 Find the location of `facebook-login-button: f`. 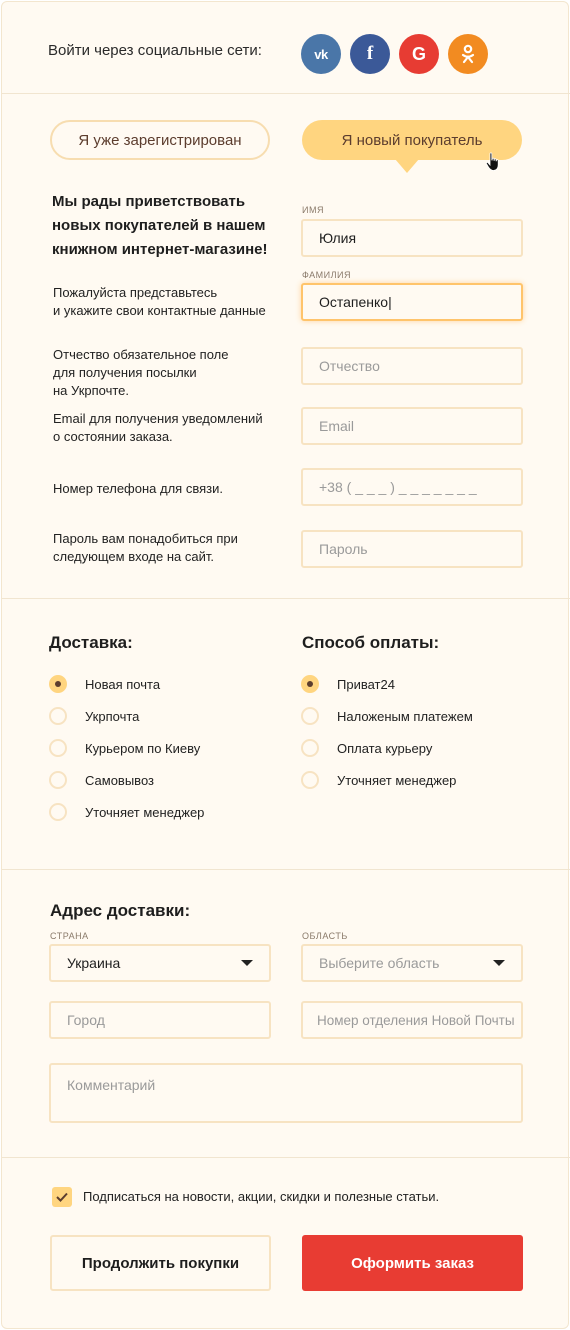

facebook-login-button: f is located at coordinates (370, 54).